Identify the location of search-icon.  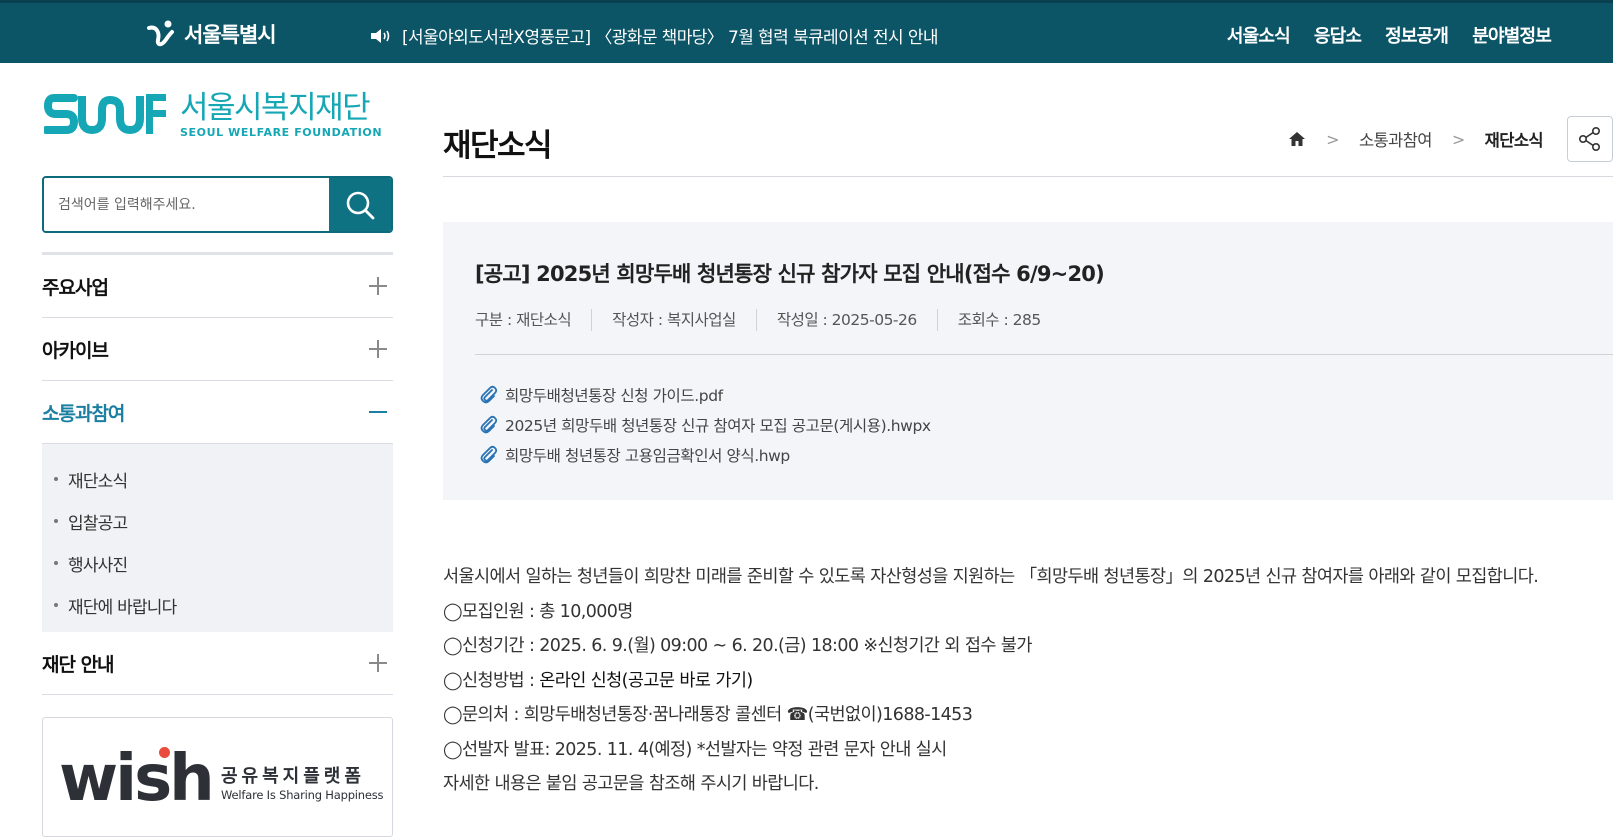
(360, 205).